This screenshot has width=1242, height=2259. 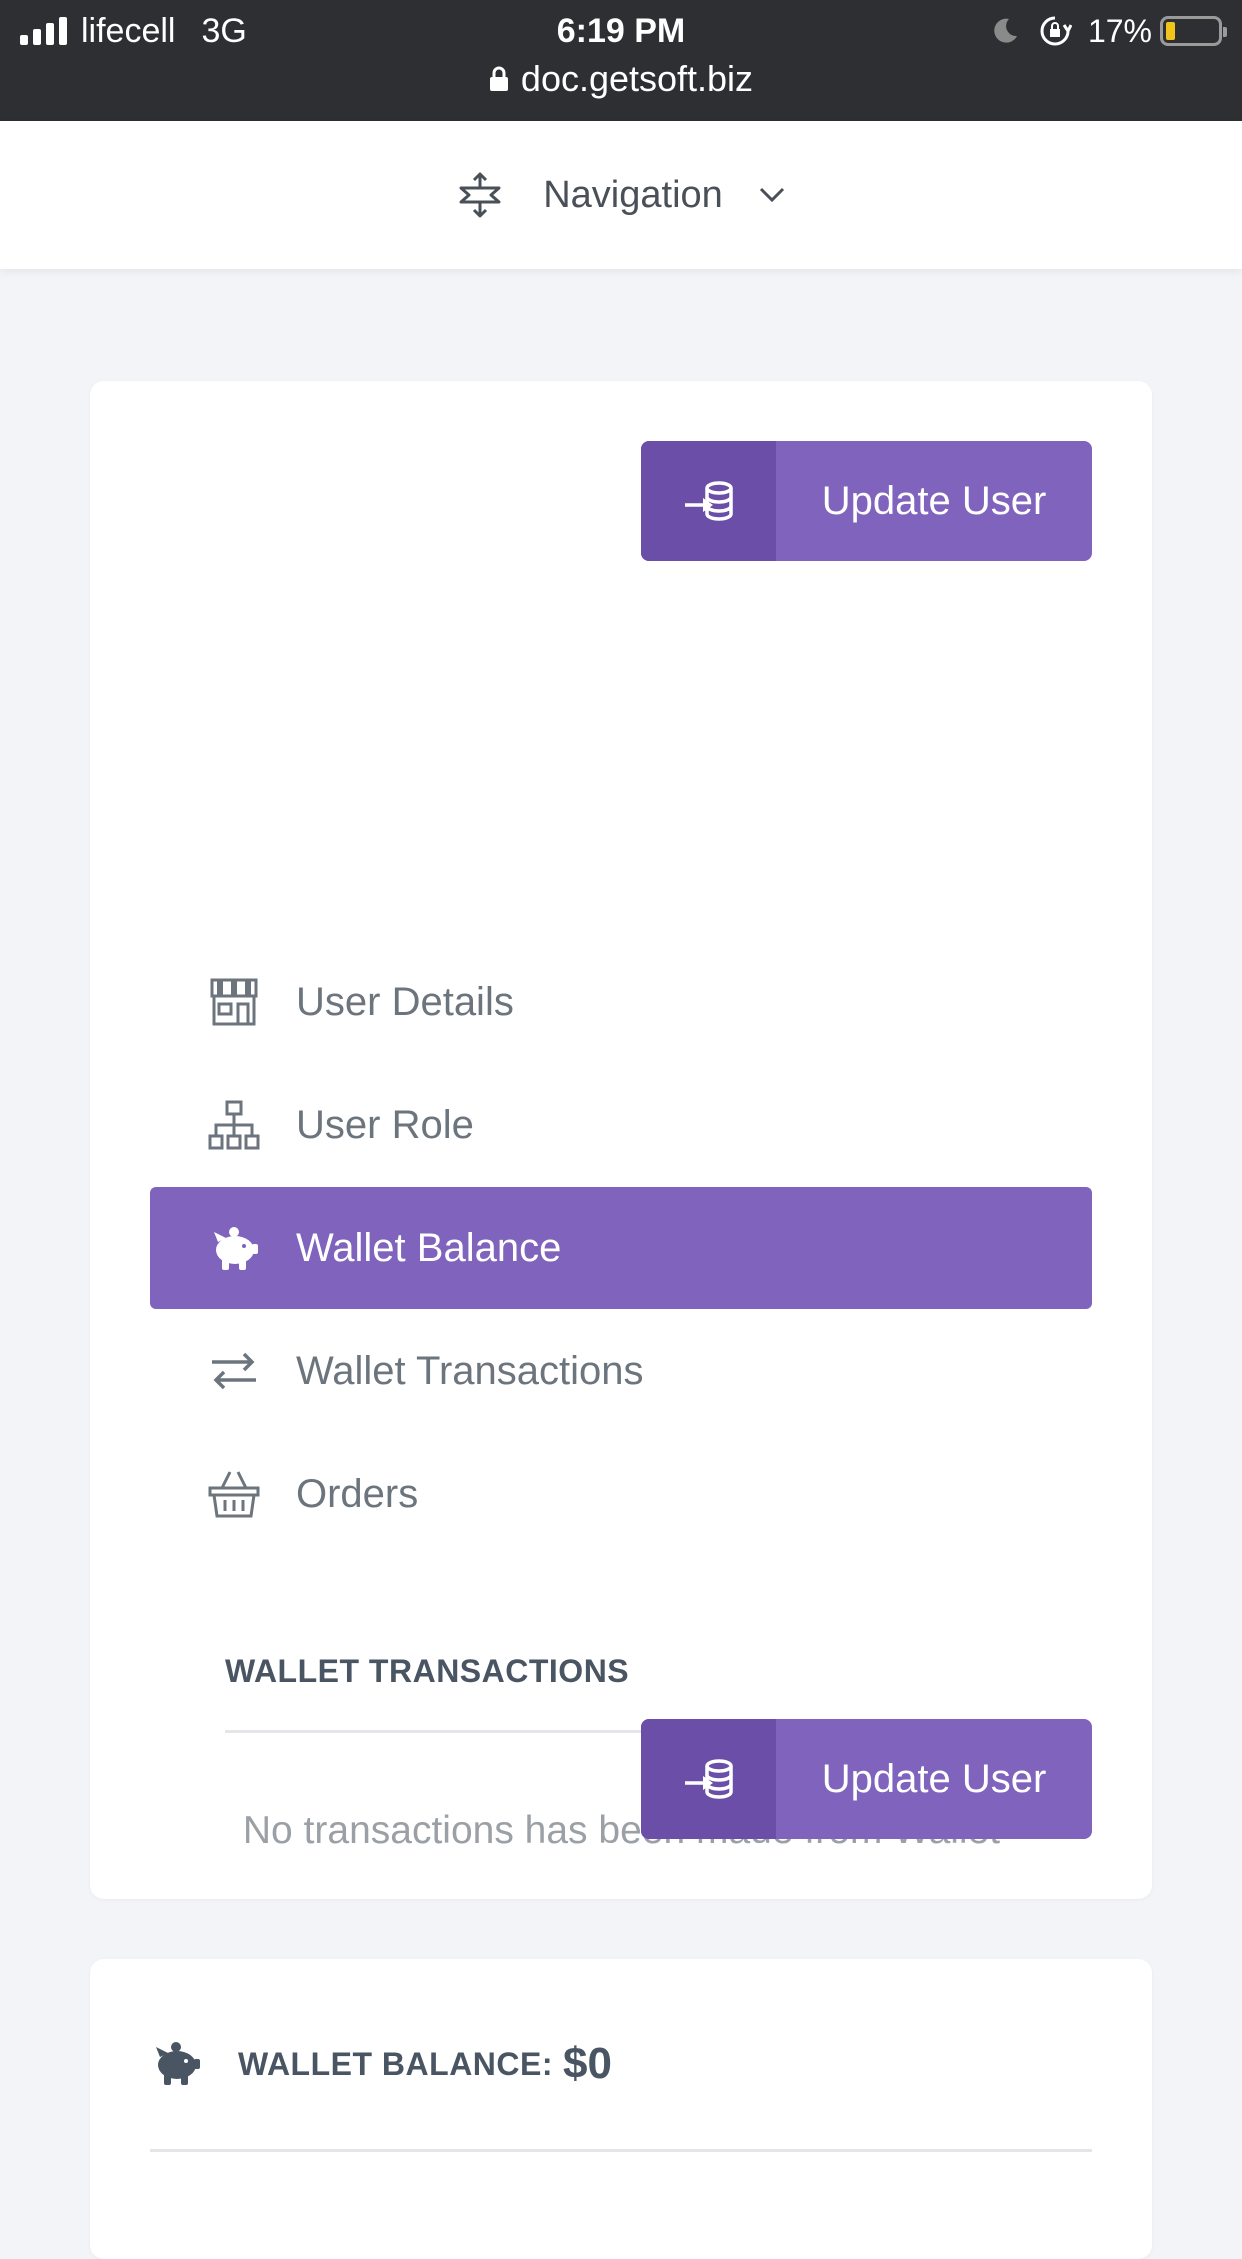 I want to click on url-text: doc.getsoft.biz, so click(x=637, y=78).